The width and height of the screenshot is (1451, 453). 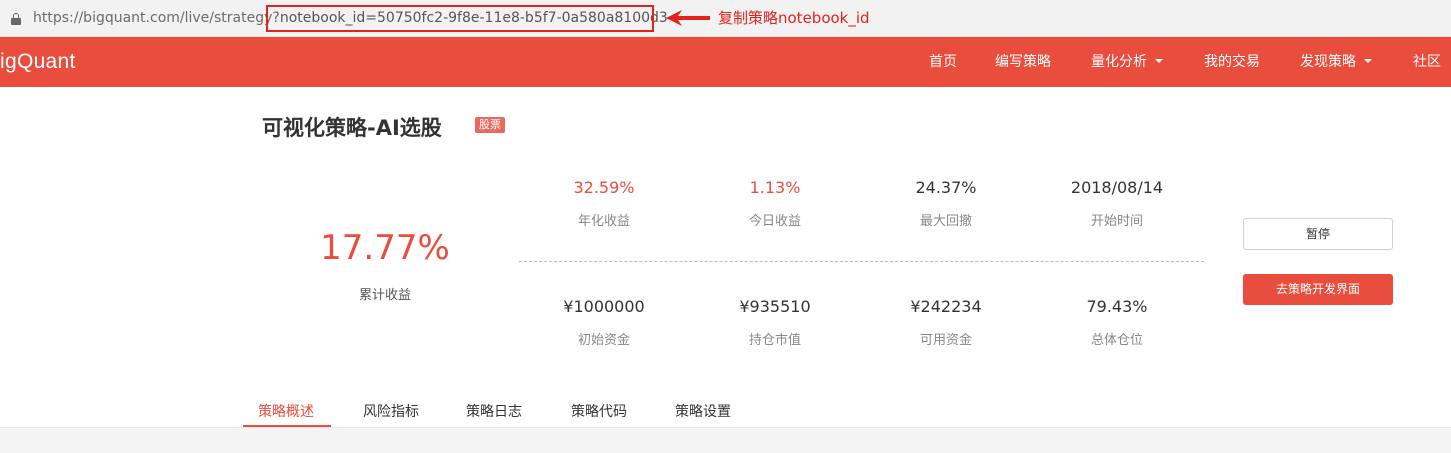 What do you see at coordinates (494, 411) in the screenshot?
I see `tab-strategy-log: 策略日志` at bounding box center [494, 411].